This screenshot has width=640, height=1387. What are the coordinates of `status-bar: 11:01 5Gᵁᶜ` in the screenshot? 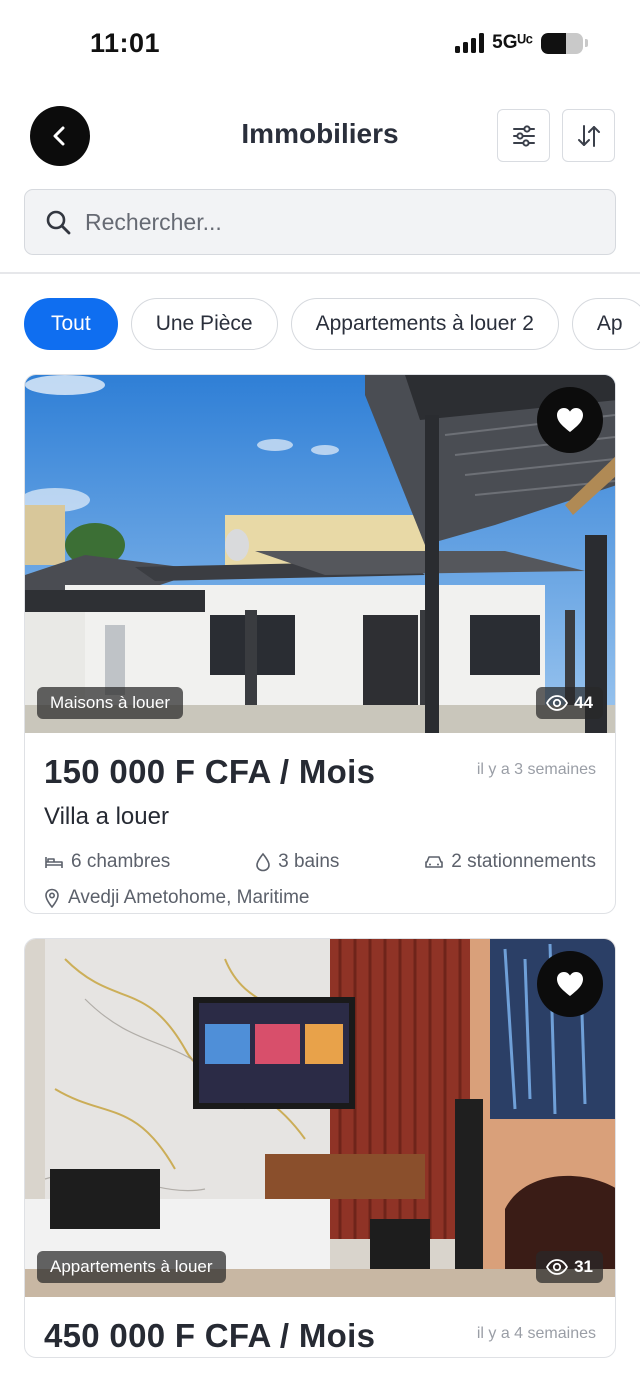 It's located at (320, 44).